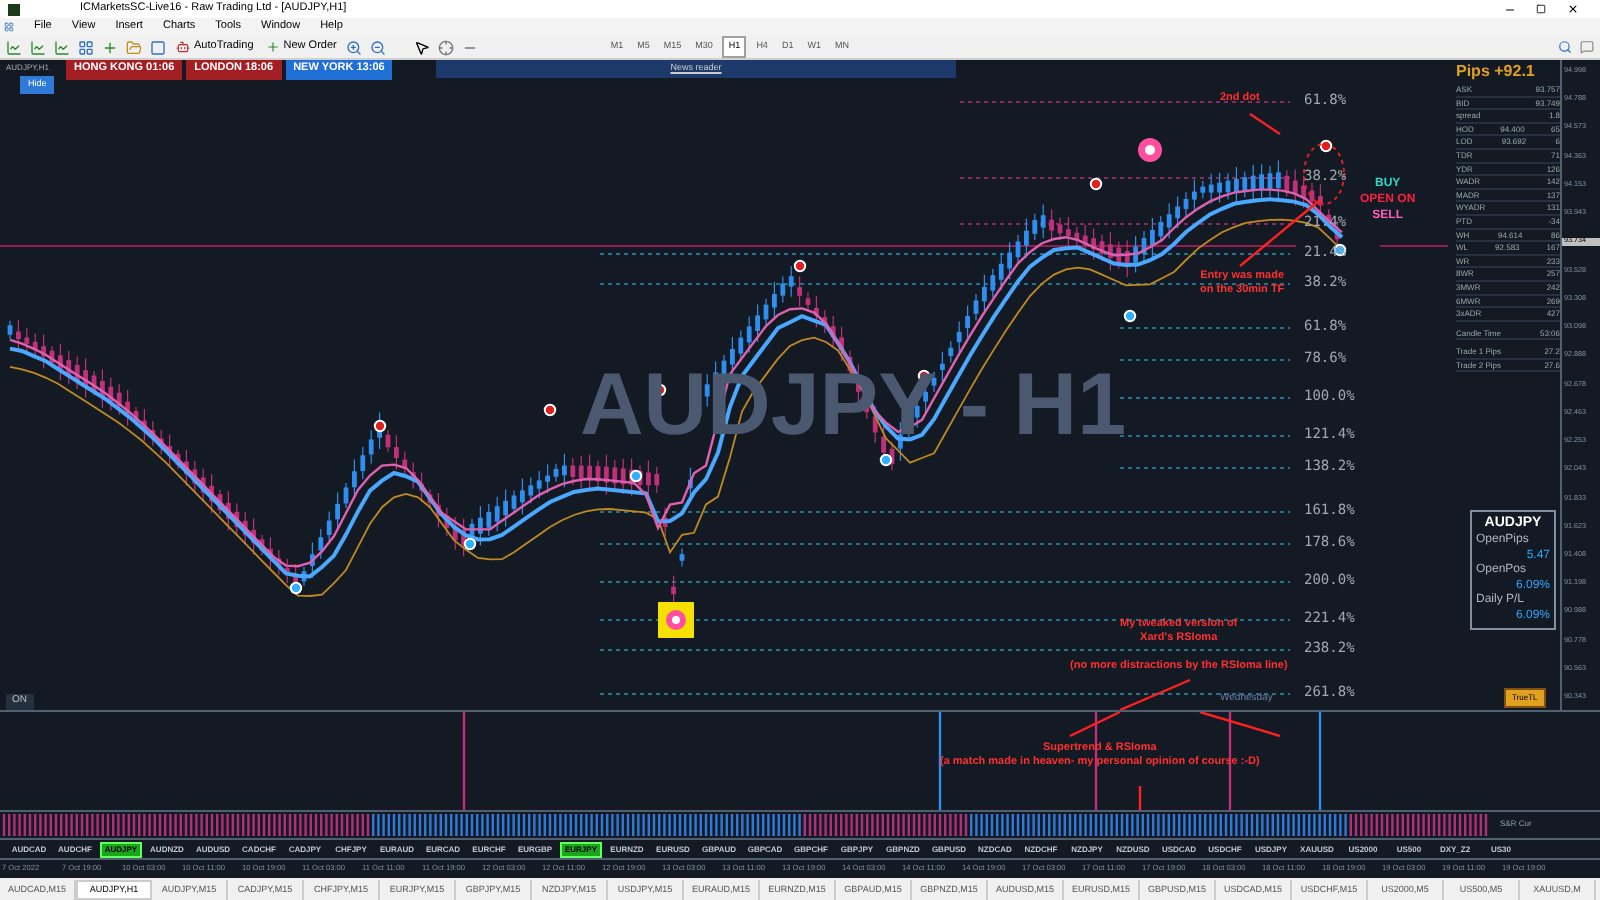 This screenshot has height=900, width=1600. Describe the element at coordinates (378, 47) in the screenshot. I see `zoom-out-icon` at that location.